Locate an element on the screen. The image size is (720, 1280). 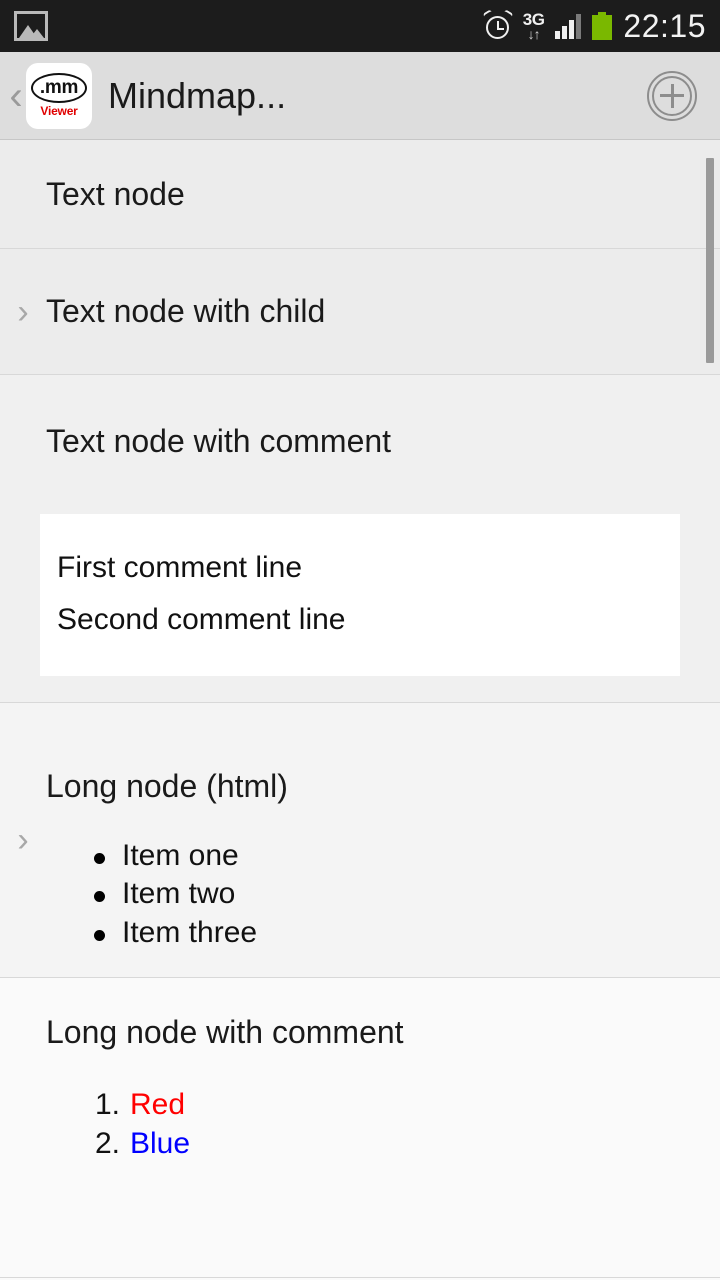
node-ordered-list: Red Blue is located at coordinates (383, 1124).